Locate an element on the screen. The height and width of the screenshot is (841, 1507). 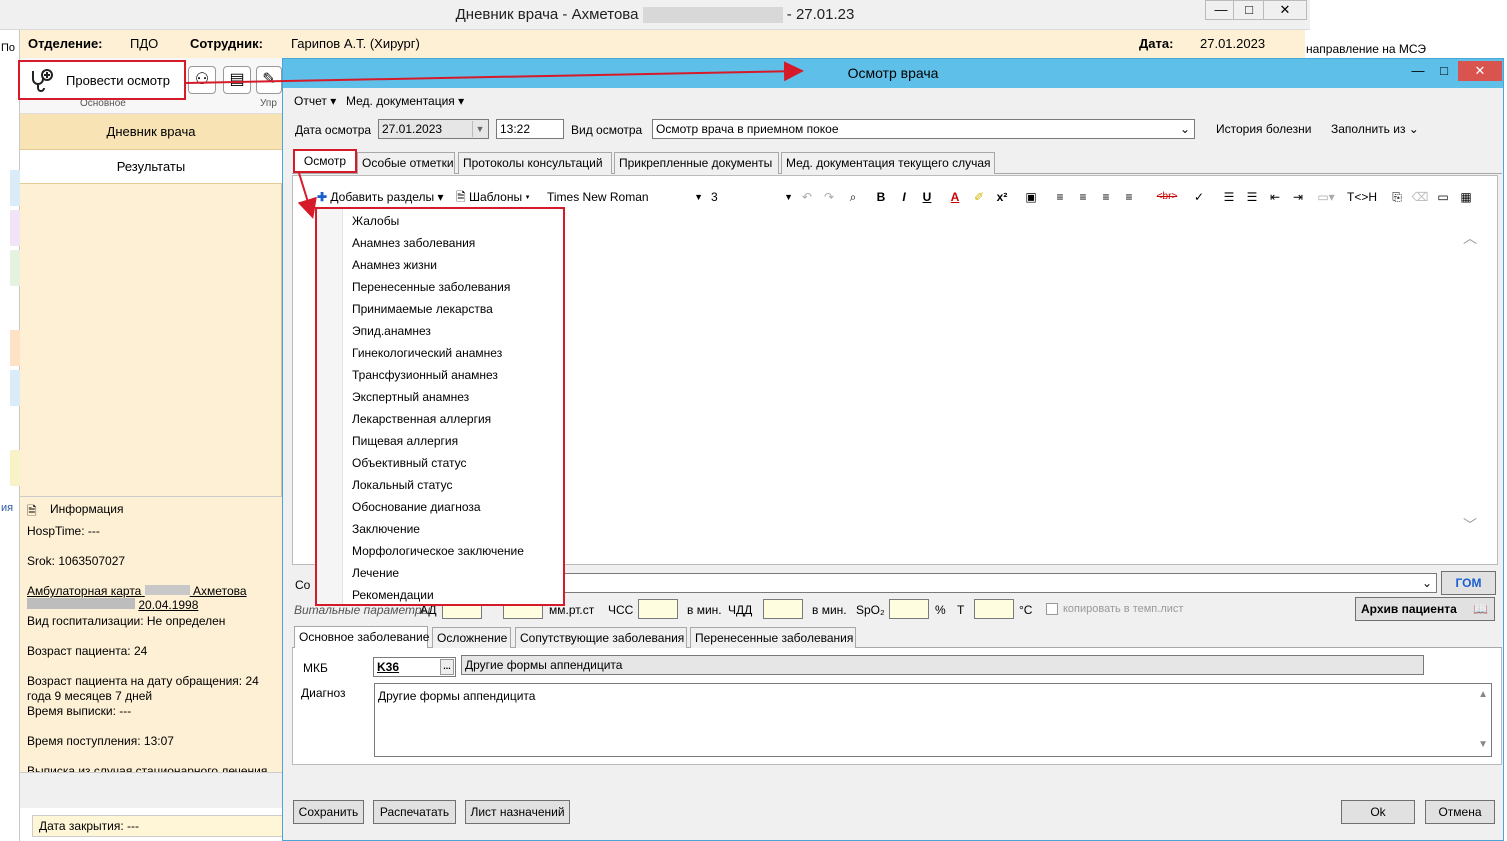
amb-card-link: Амбулаторная карта Ахметова is located at coordinates (137, 591).